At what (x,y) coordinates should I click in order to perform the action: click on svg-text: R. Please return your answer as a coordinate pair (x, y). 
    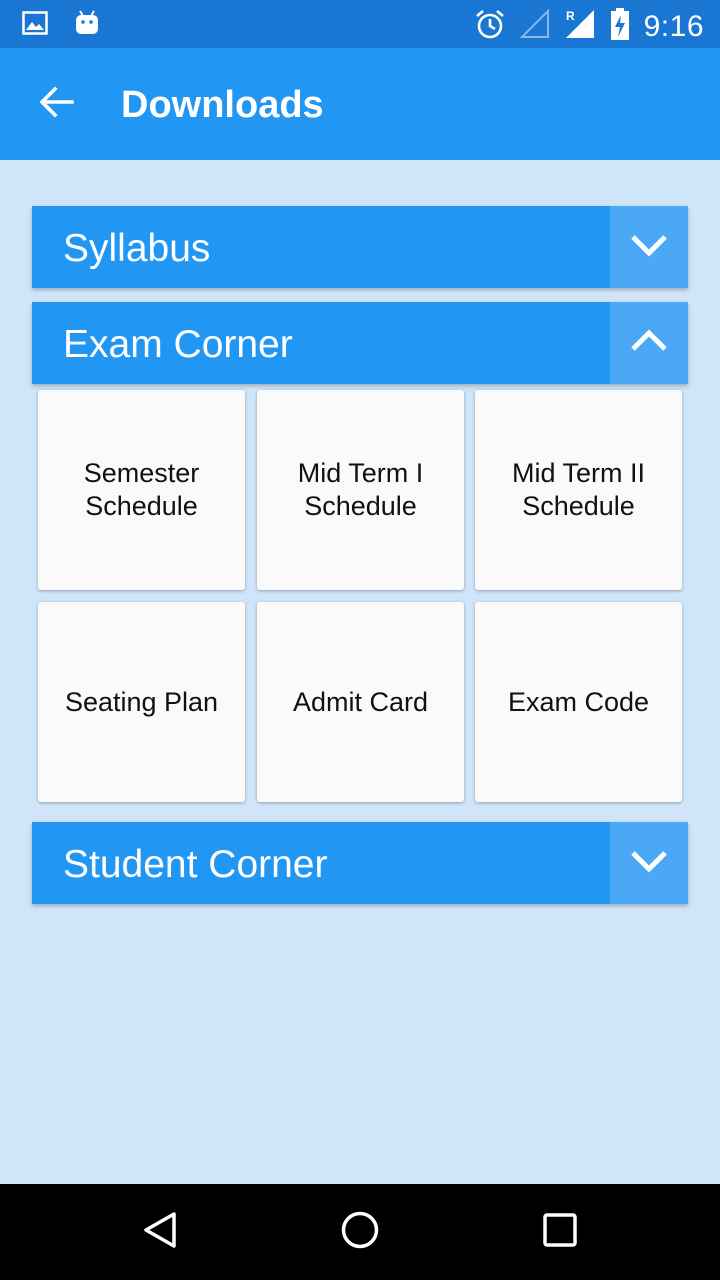
    Looking at the image, I should click on (570, 16).